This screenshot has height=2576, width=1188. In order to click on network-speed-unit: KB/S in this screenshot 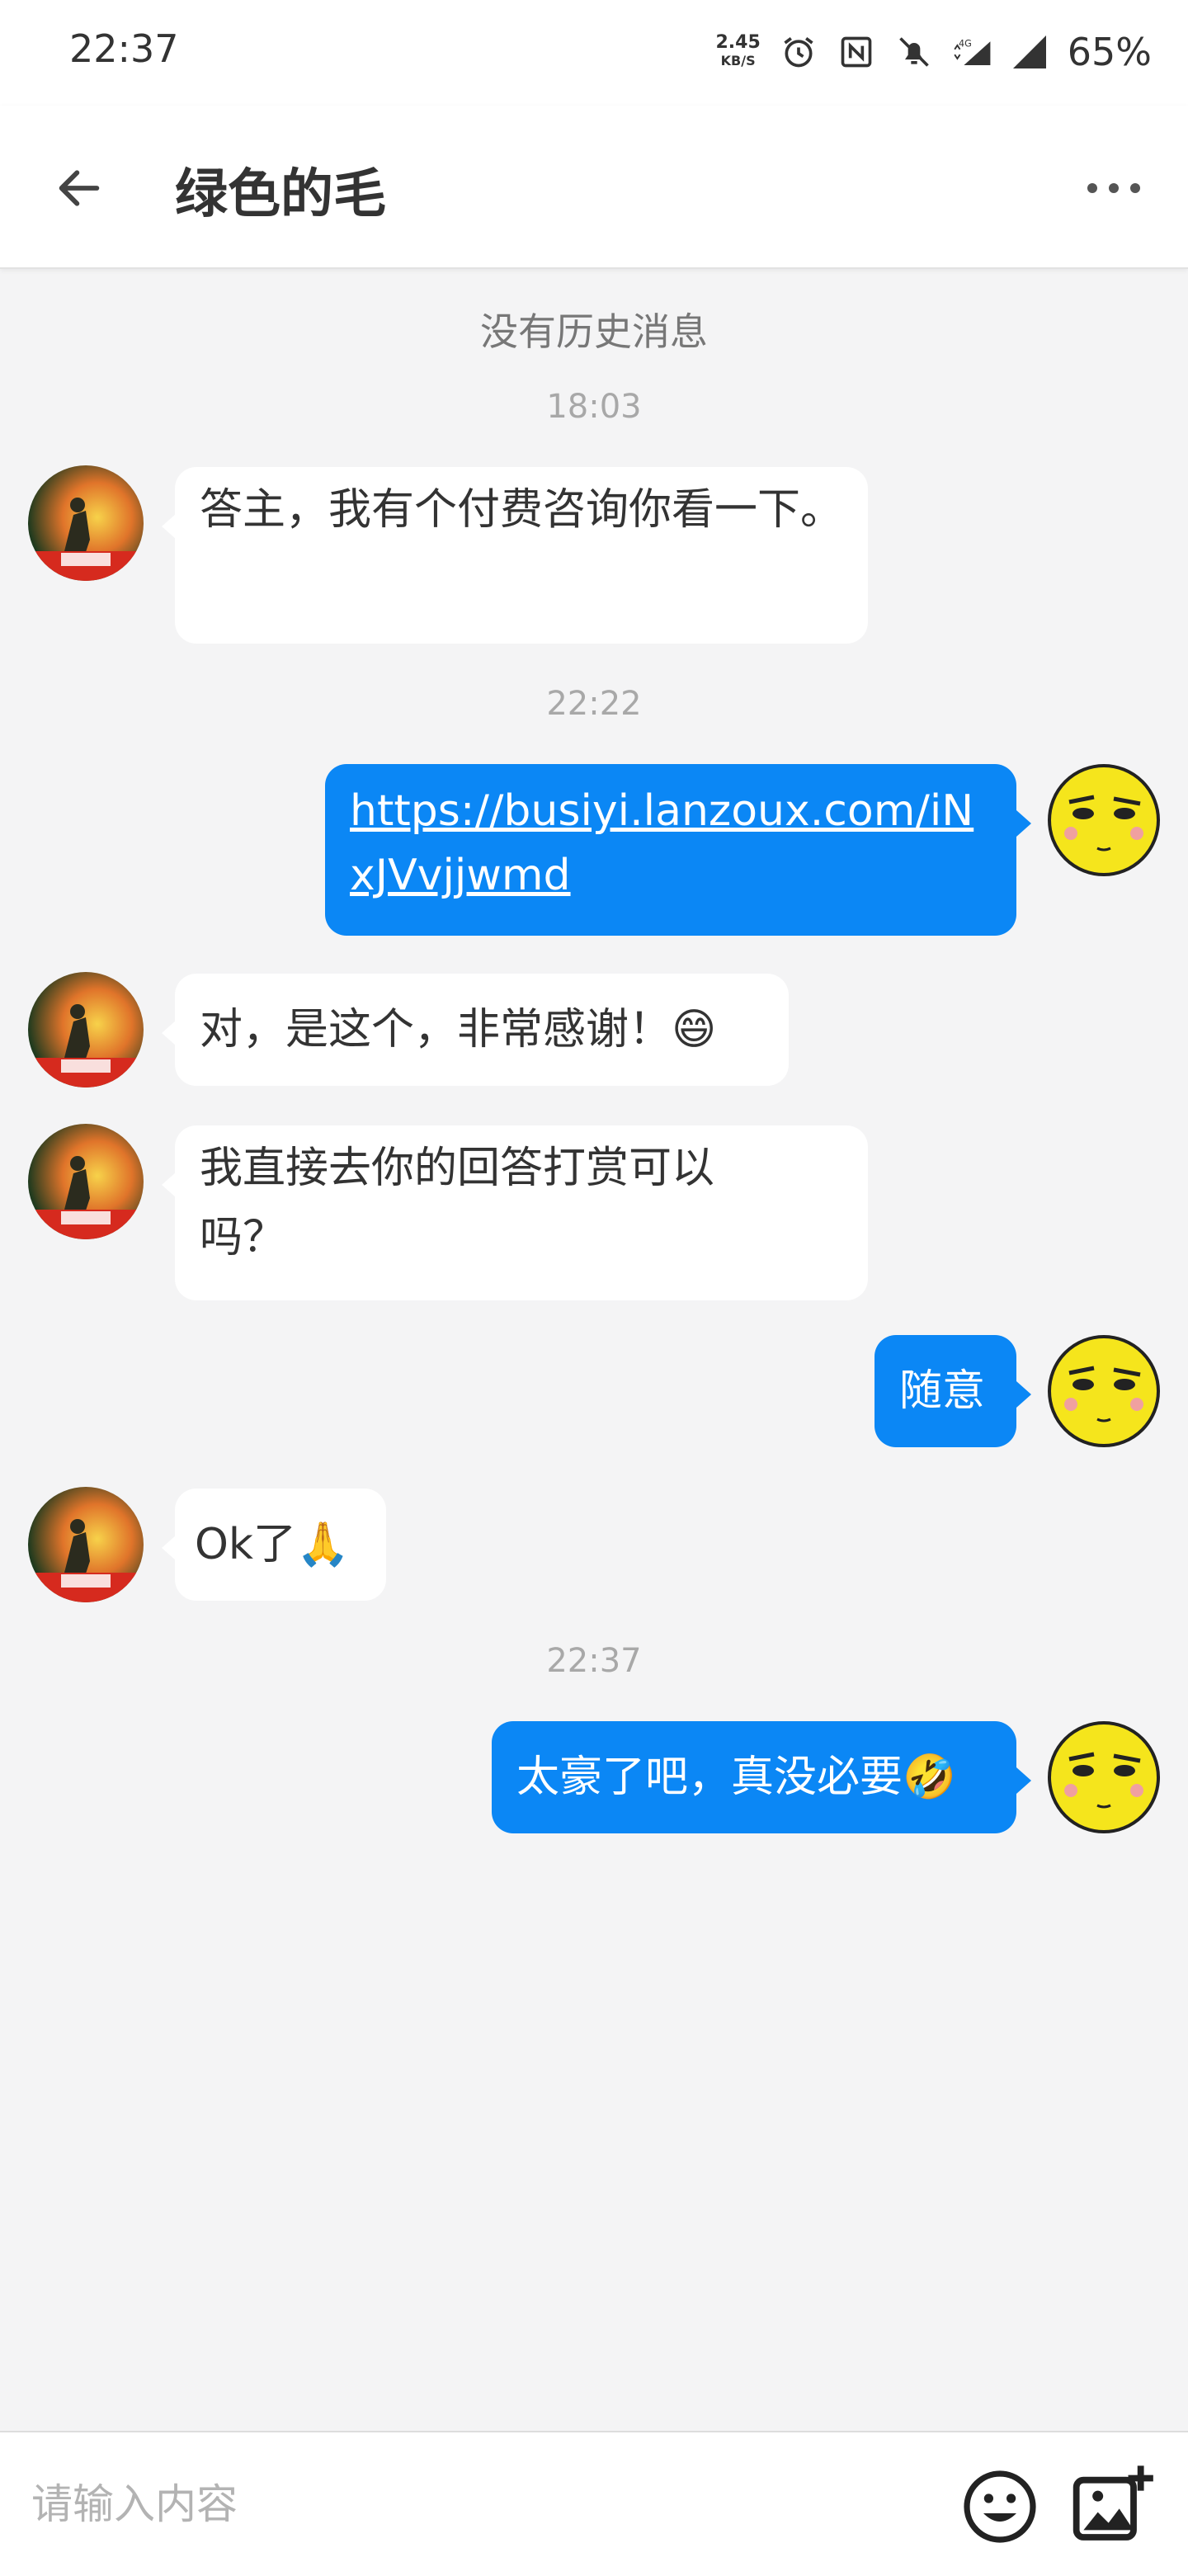, I will do `click(738, 60)`.